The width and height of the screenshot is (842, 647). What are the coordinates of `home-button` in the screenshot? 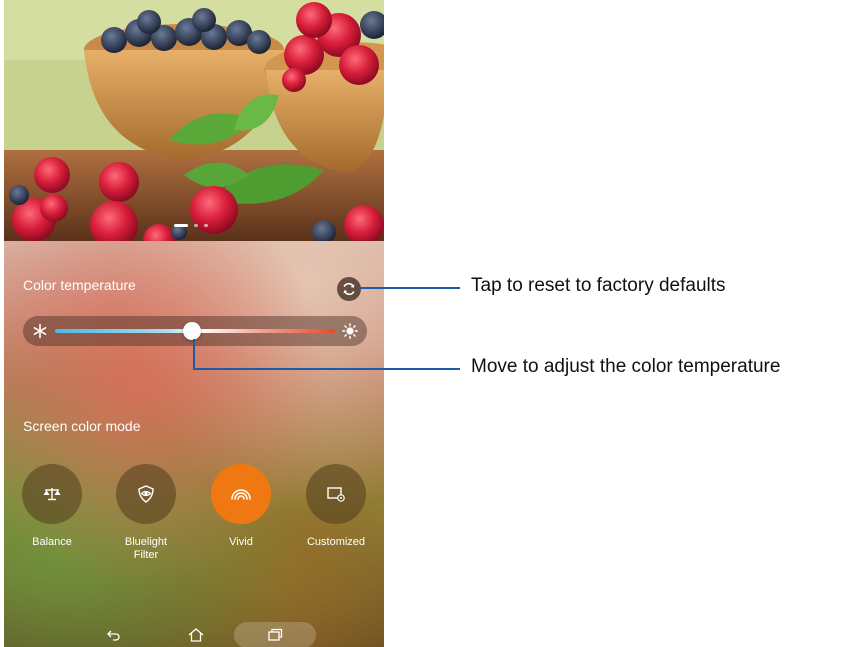 It's located at (196, 635).